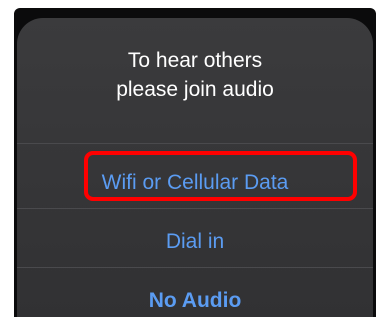 The width and height of the screenshot is (388, 317). Describe the element at coordinates (195, 60) in the screenshot. I see `dialog-title-line-1: To hear others` at that location.